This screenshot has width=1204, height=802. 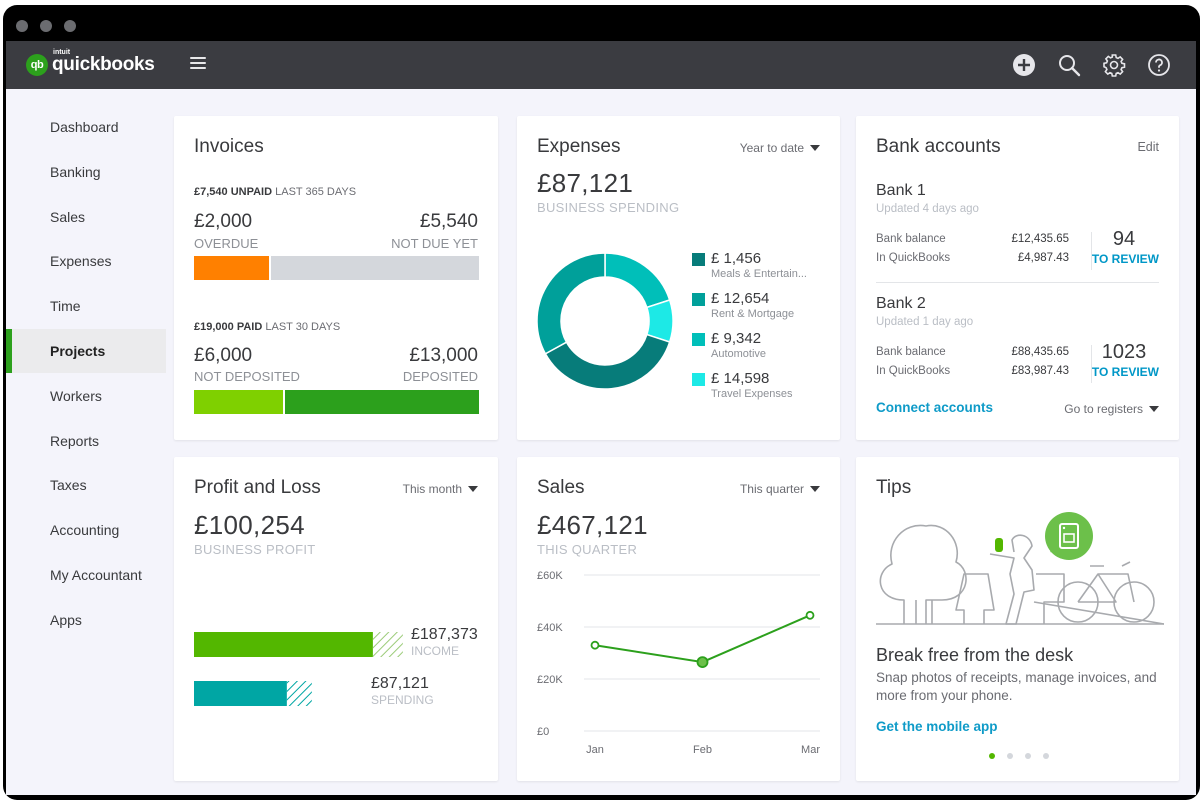 What do you see at coordinates (637, 280) in the screenshot?
I see `donut-segment-top-right` at bounding box center [637, 280].